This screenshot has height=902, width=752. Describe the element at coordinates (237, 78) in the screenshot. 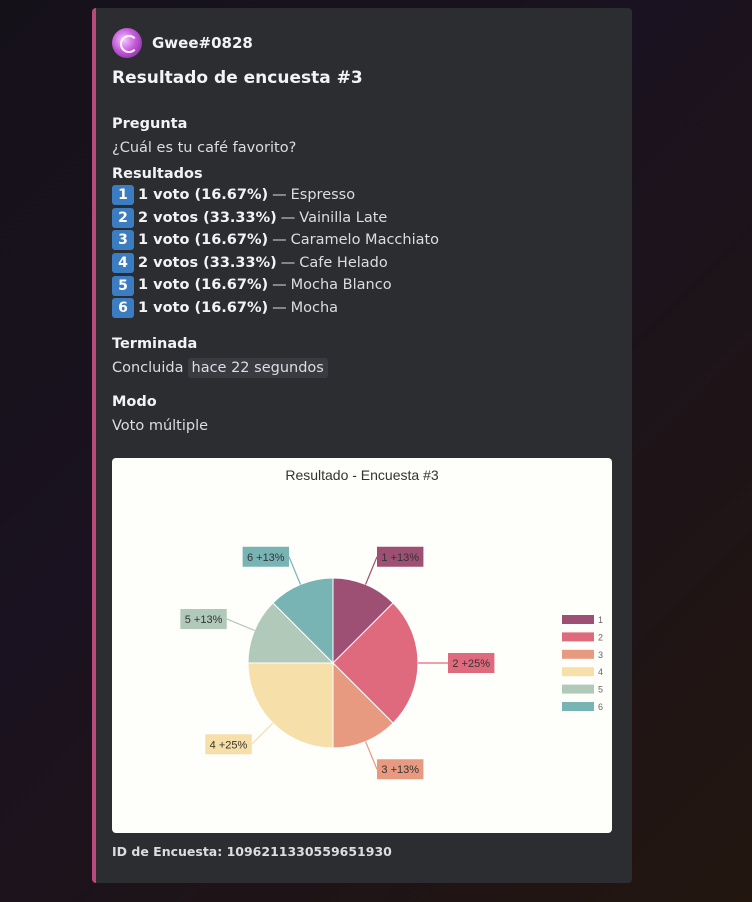

I see `embed-title: Resultado de encuesta #3` at that location.